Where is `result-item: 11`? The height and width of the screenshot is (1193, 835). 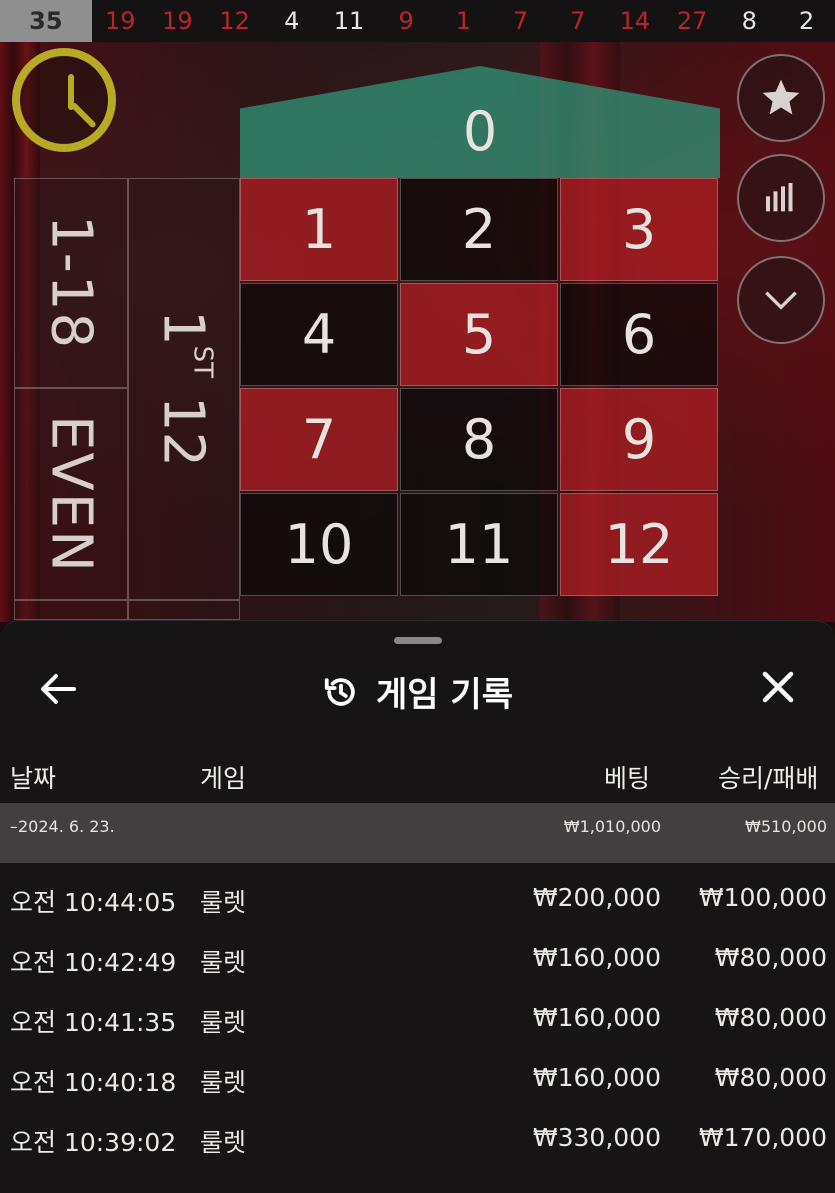 result-item: 11 is located at coordinates (349, 21).